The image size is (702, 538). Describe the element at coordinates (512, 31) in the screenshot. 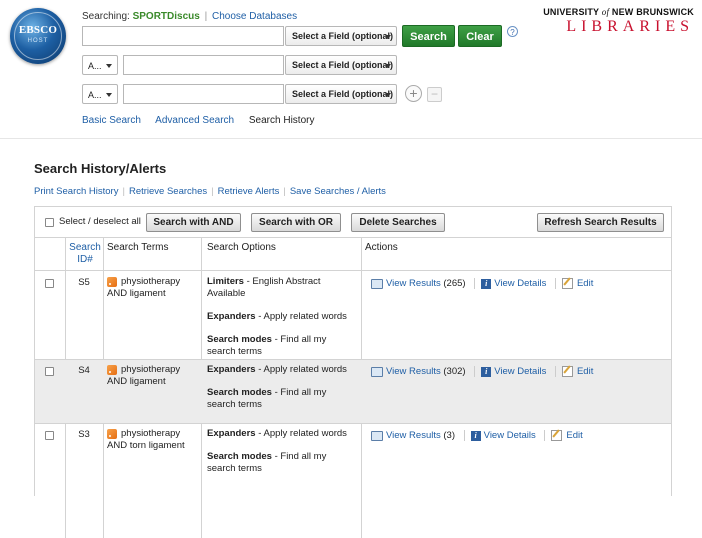

I see `help-icon: ?` at that location.